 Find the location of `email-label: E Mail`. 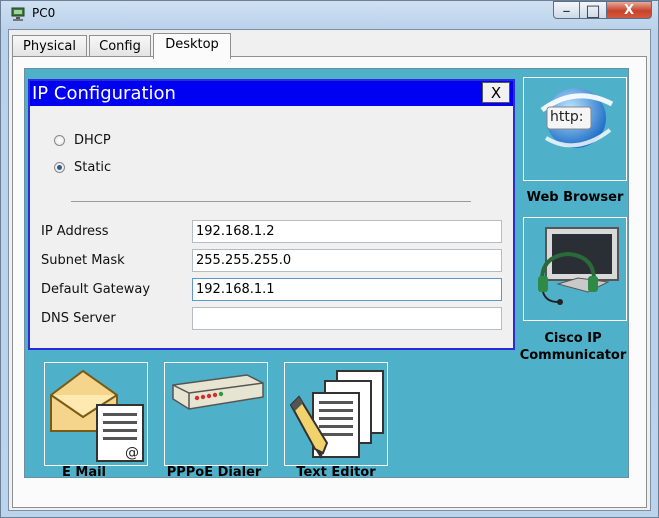

email-label: E Mail is located at coordinates (84, 472).